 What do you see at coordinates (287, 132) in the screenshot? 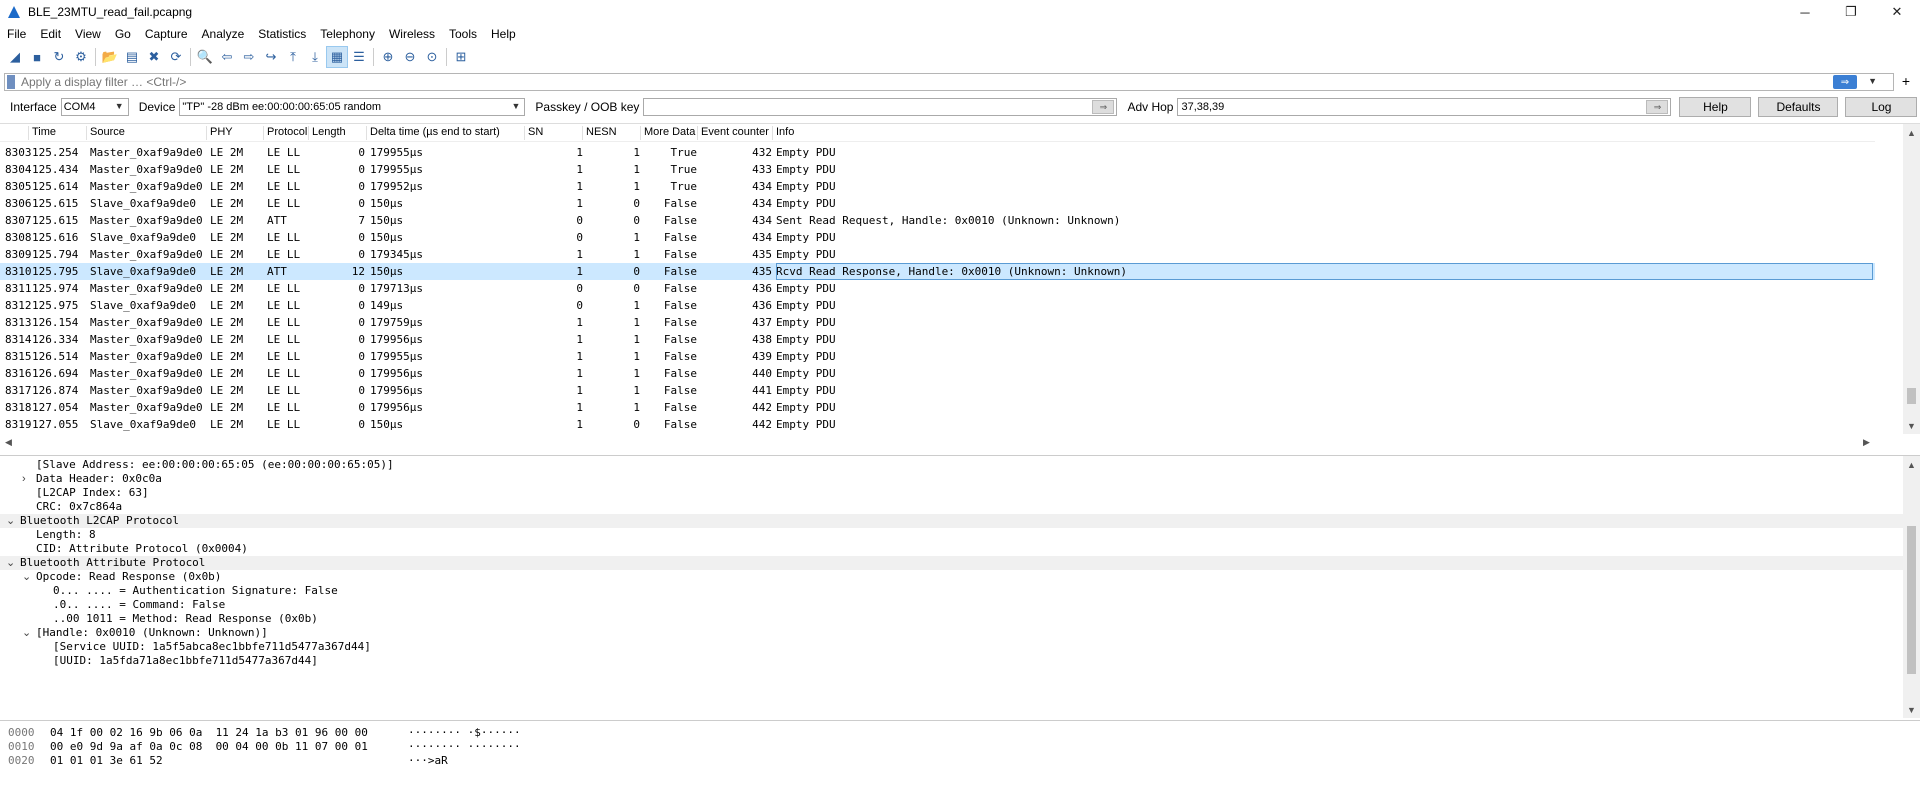
I see `column-header: Protocol` at bounding box center [287, 132].